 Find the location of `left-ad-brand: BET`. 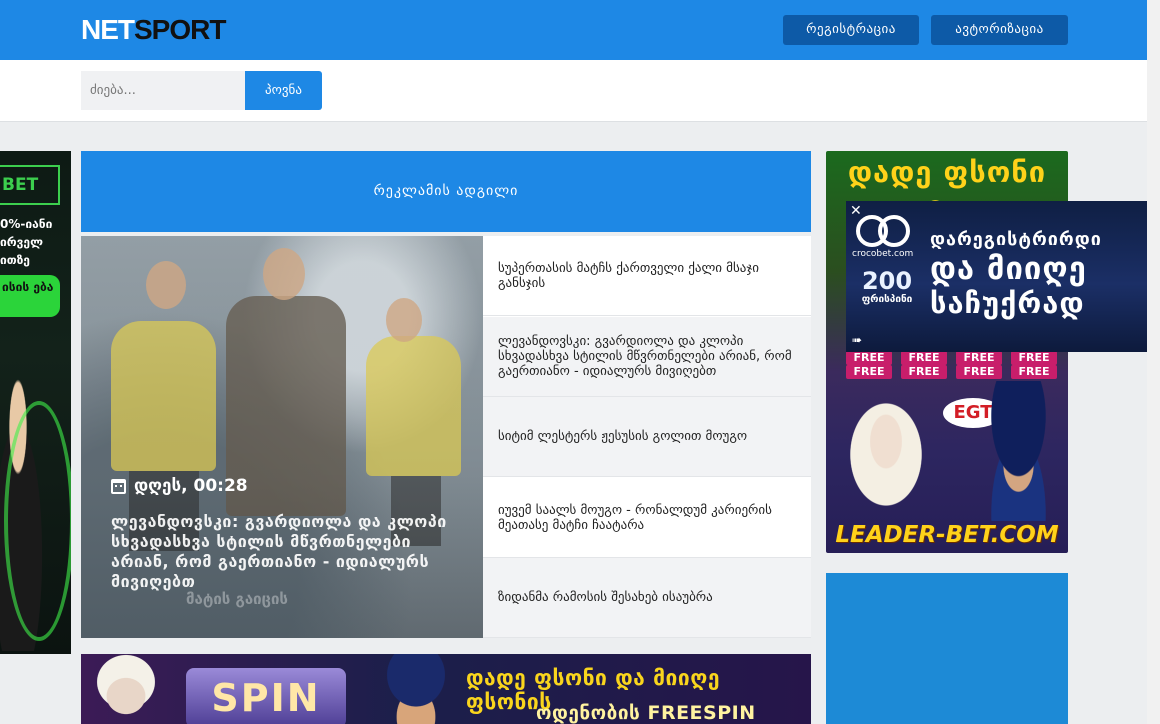

left-ad-brand: BET is located at coordinates (30, 185).